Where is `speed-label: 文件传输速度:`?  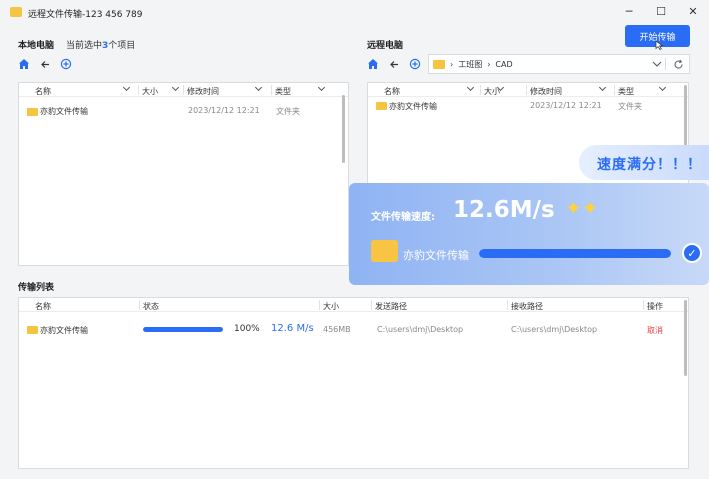
speed-label: 文件传输速度: is located at coordinates (403, 217).